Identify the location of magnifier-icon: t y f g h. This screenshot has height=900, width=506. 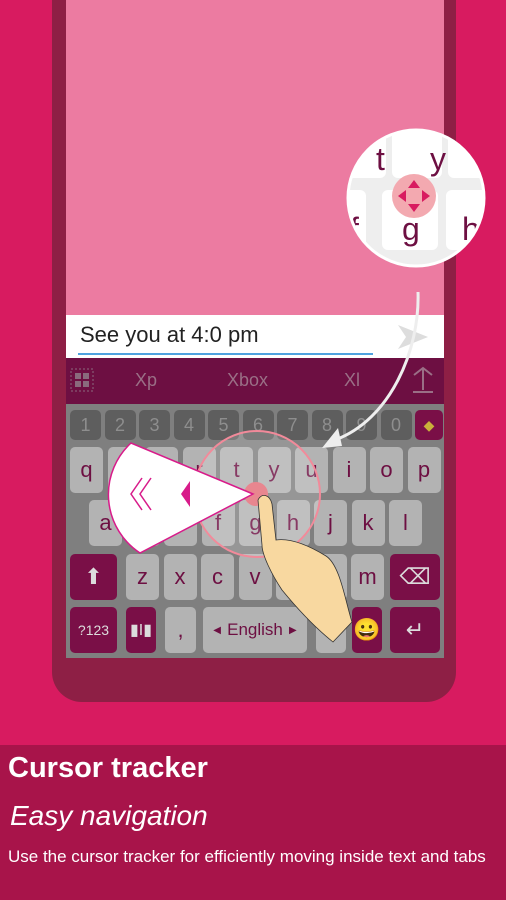
(416, 198).